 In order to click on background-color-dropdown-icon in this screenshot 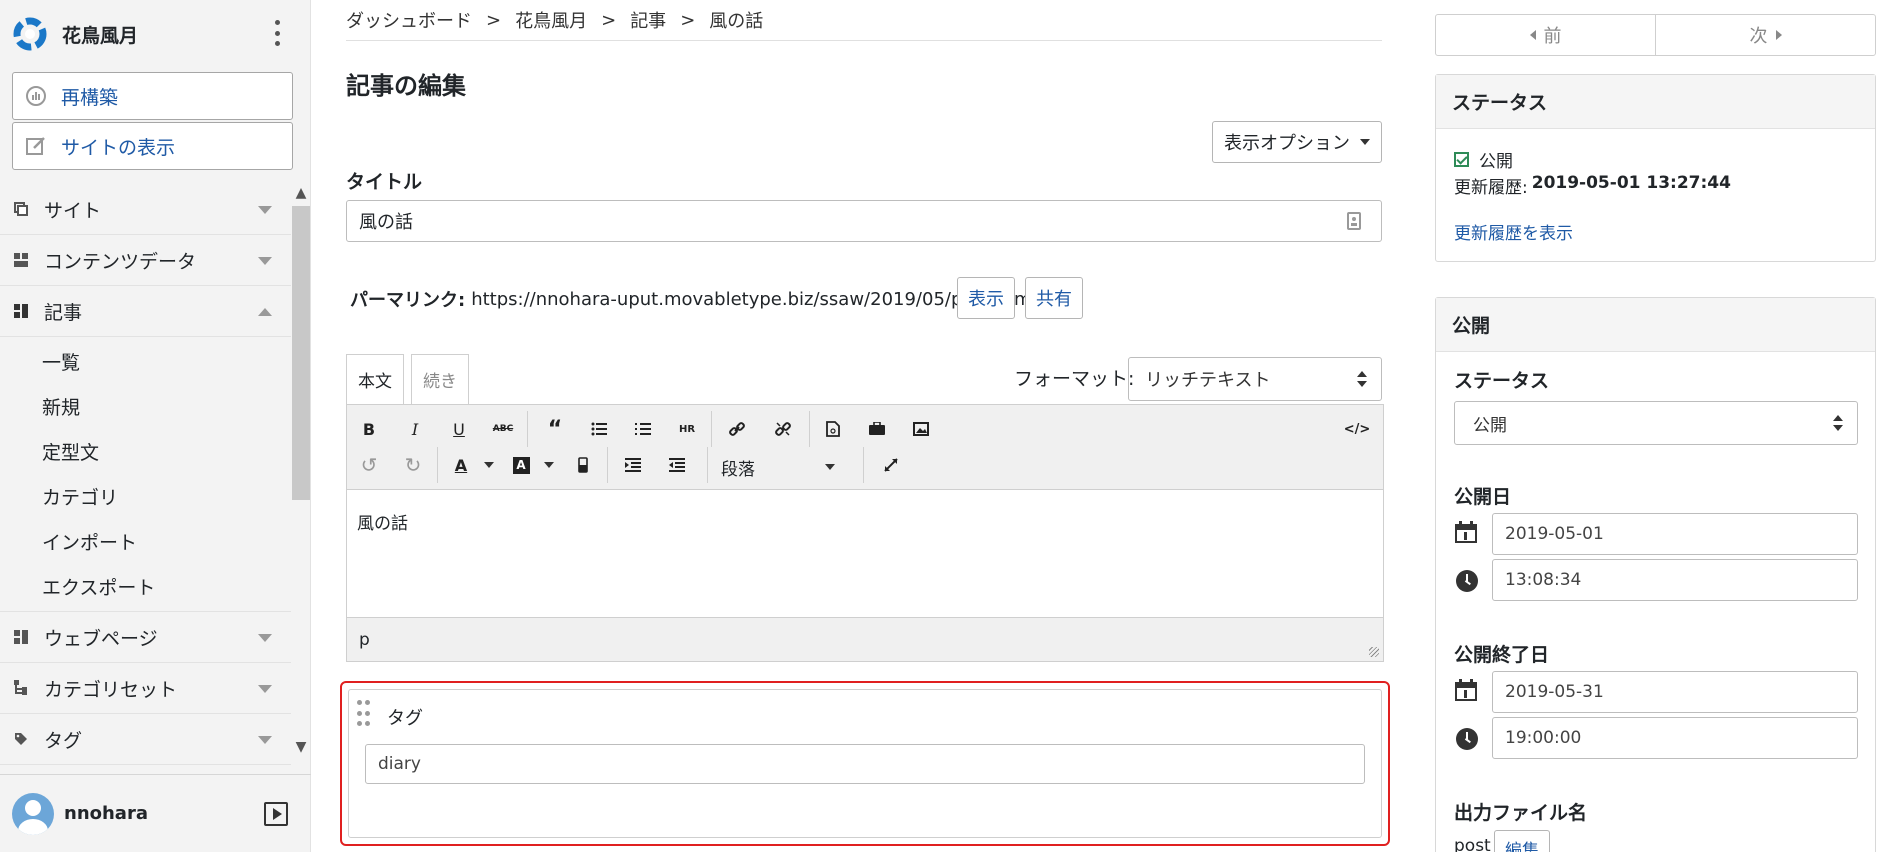, I will do `click(549, 465)`.